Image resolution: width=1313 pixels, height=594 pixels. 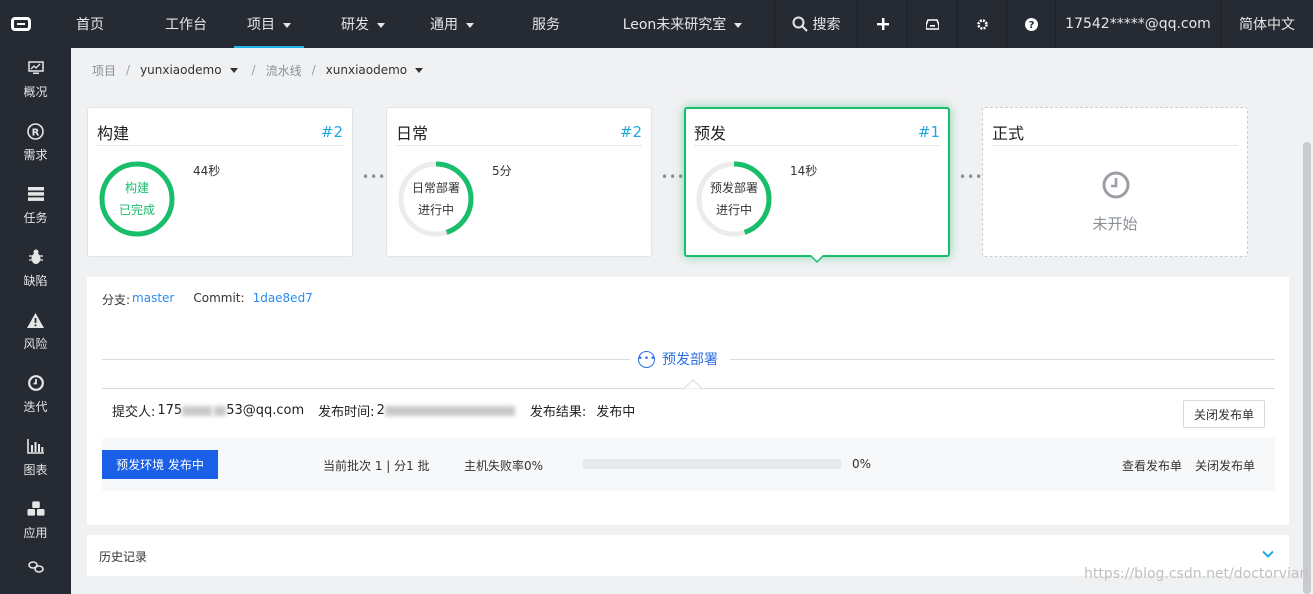 I want to click on breadcrumb-pipeline: xunxiaodemo, so click(x=366, y=70).